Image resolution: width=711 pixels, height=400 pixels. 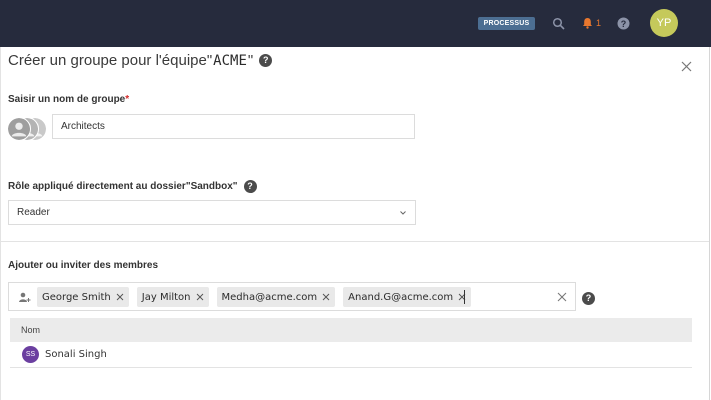 I want to click on member-chip-label: Medha@acme.com, so click(x=269, y=297).